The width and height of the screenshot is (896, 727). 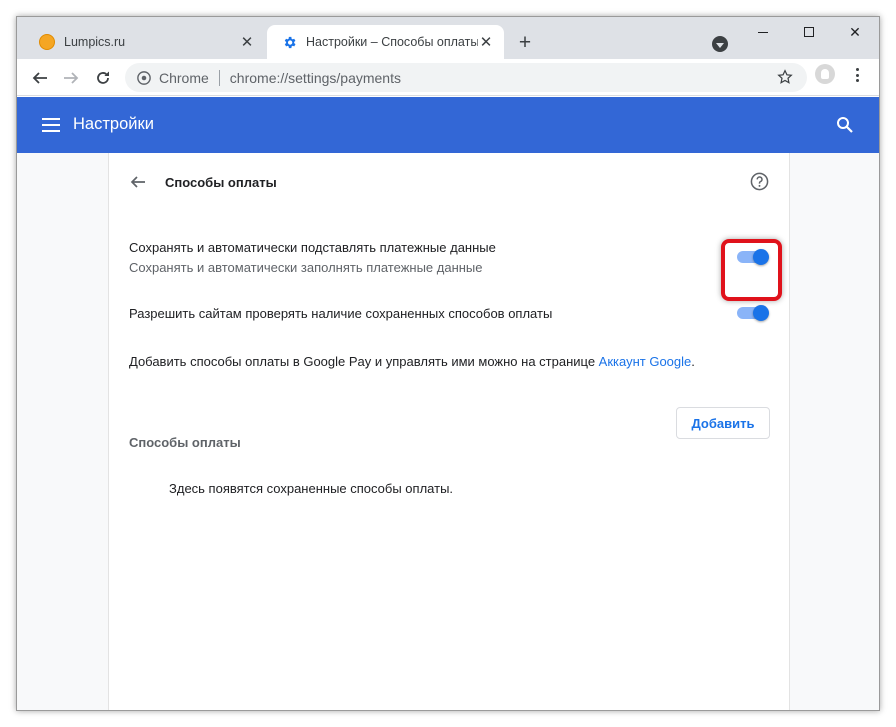 I want to click on reload-button, so click(x=103, y=78).